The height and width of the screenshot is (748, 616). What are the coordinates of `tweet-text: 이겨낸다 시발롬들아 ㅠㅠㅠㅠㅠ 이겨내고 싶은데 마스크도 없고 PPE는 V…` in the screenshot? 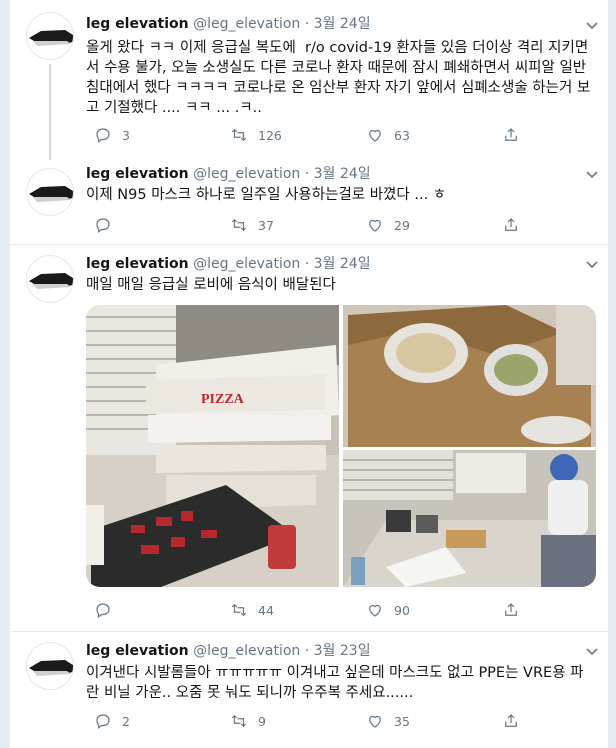 It's located at (335, 683).